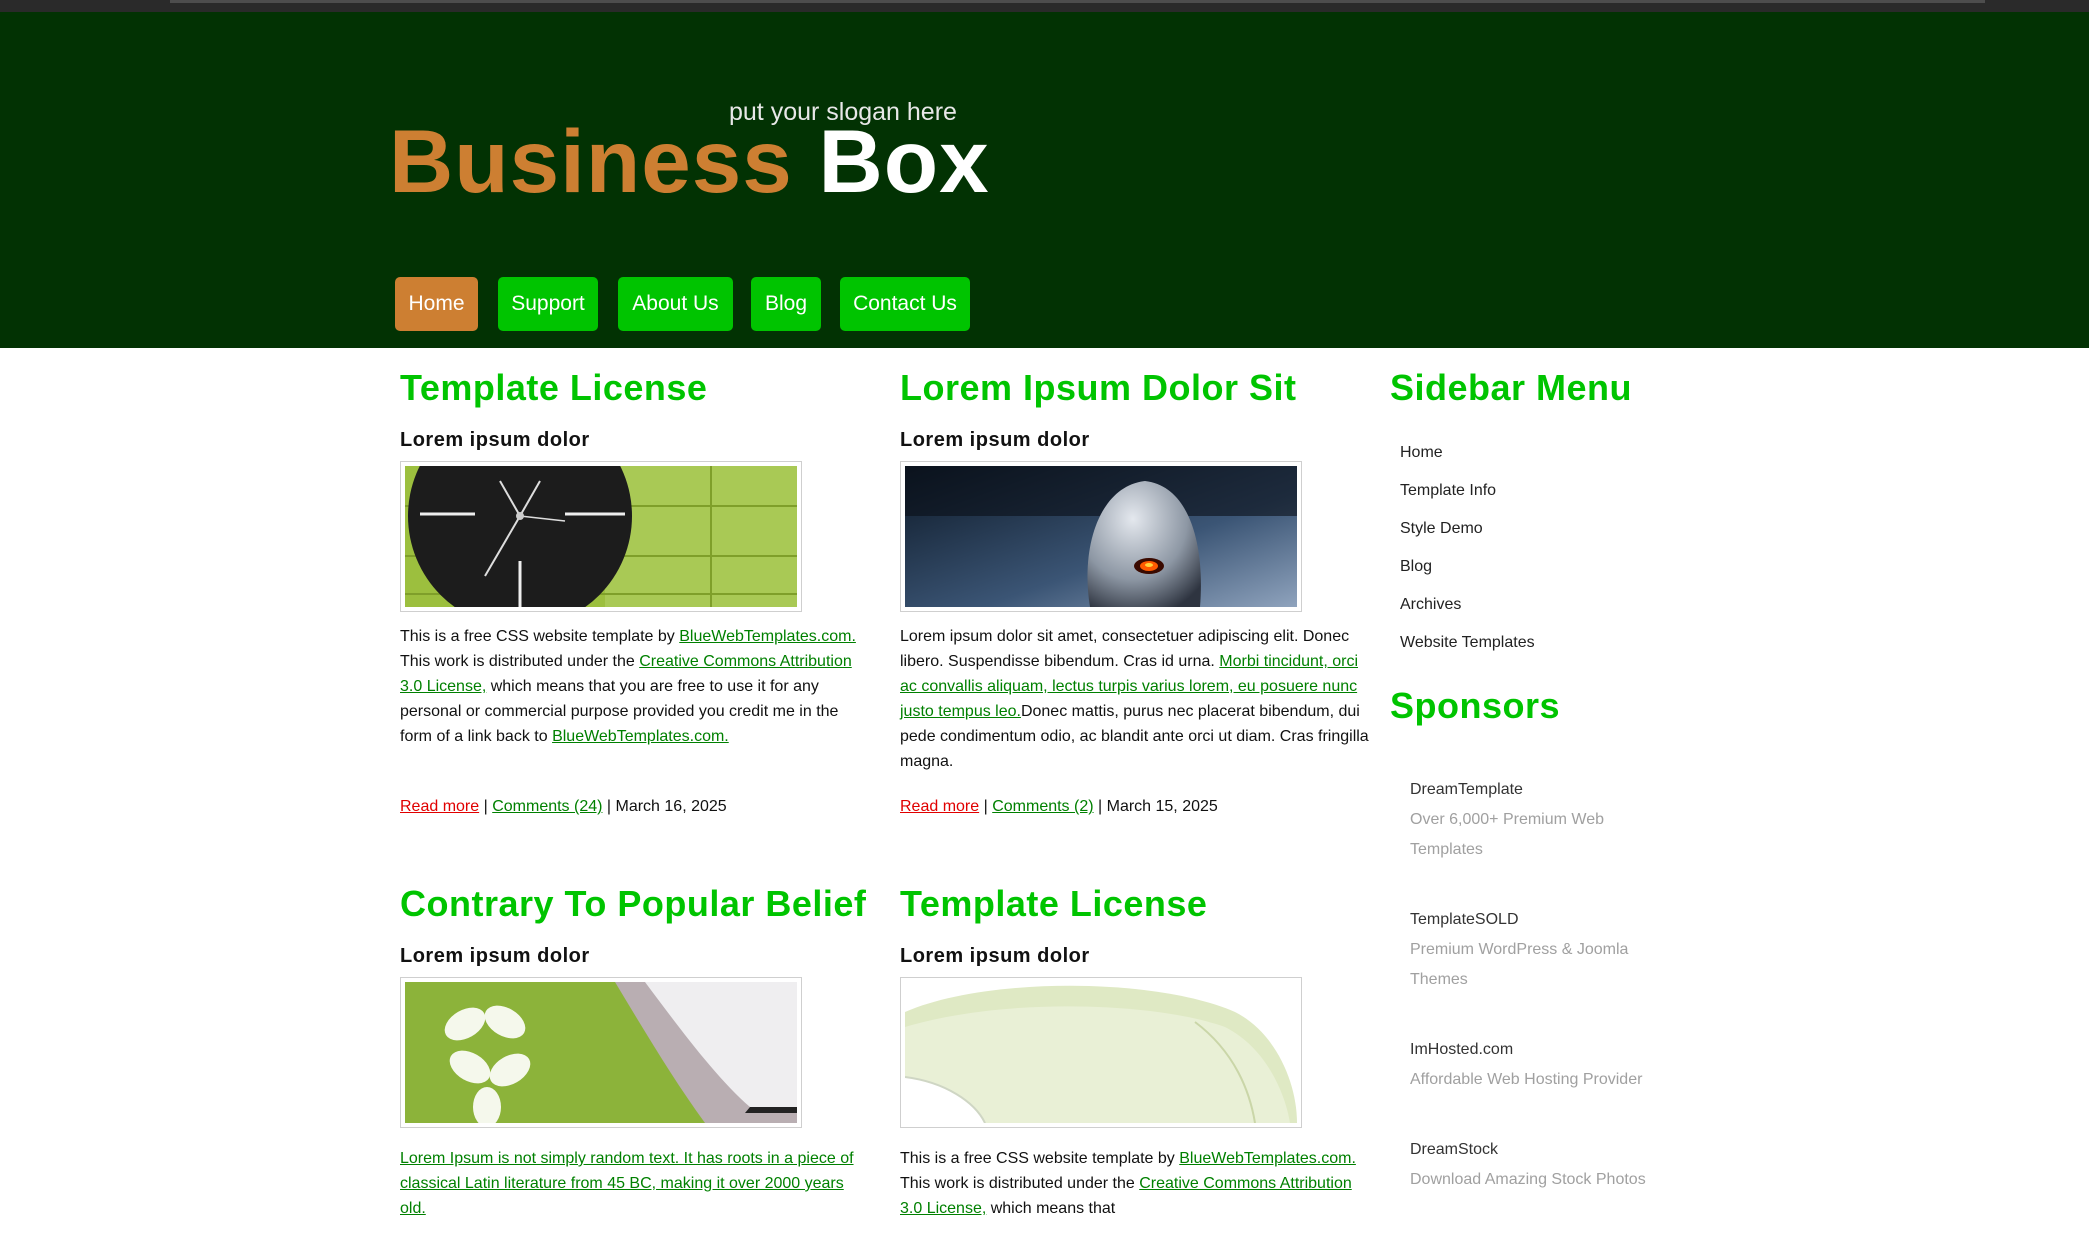 The height and width of the screenshot is (1241, 2089). Describe the element at coordinates (1044, 6) in the screenshot. I see `browser-top-bar` at that location.